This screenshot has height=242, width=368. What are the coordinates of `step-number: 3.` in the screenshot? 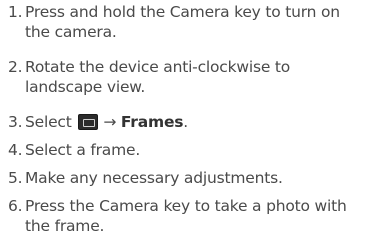 It's located at (15, 122).